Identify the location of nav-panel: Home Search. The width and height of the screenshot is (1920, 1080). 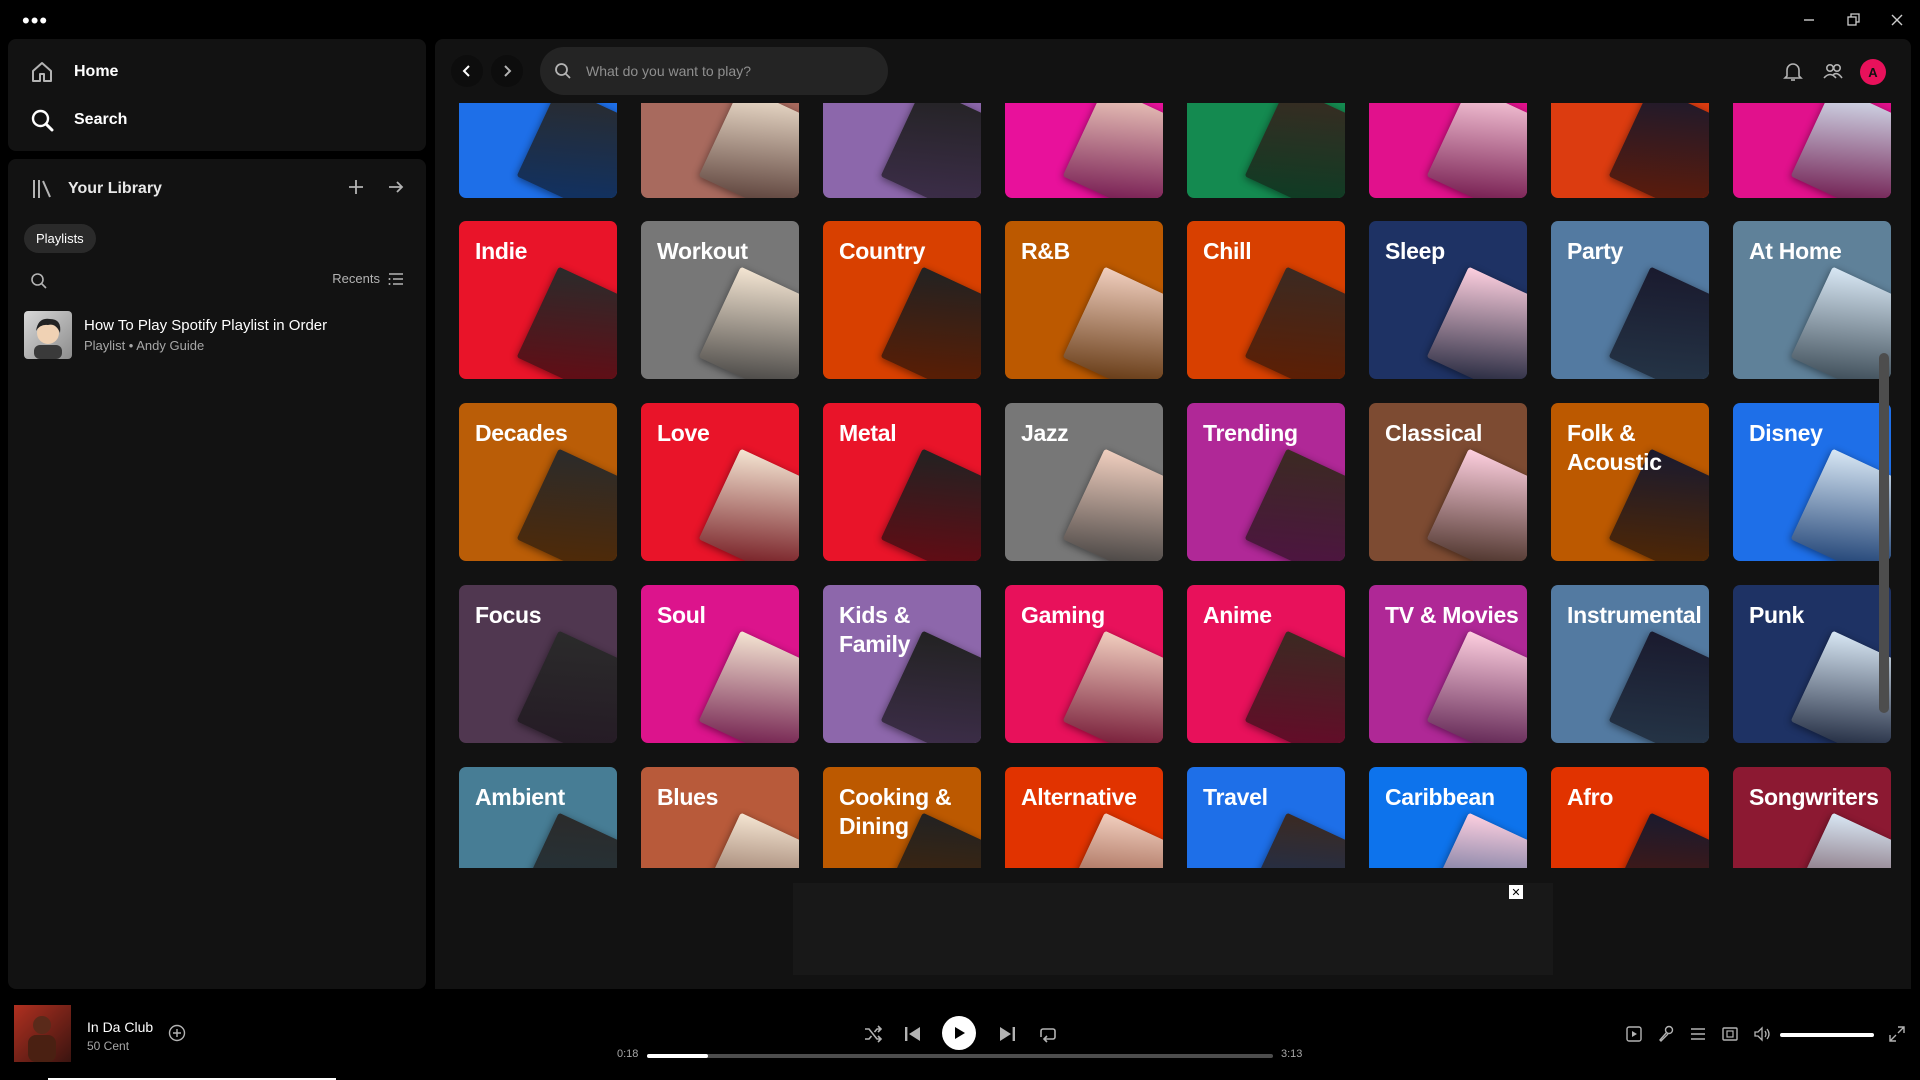
(217, 95).